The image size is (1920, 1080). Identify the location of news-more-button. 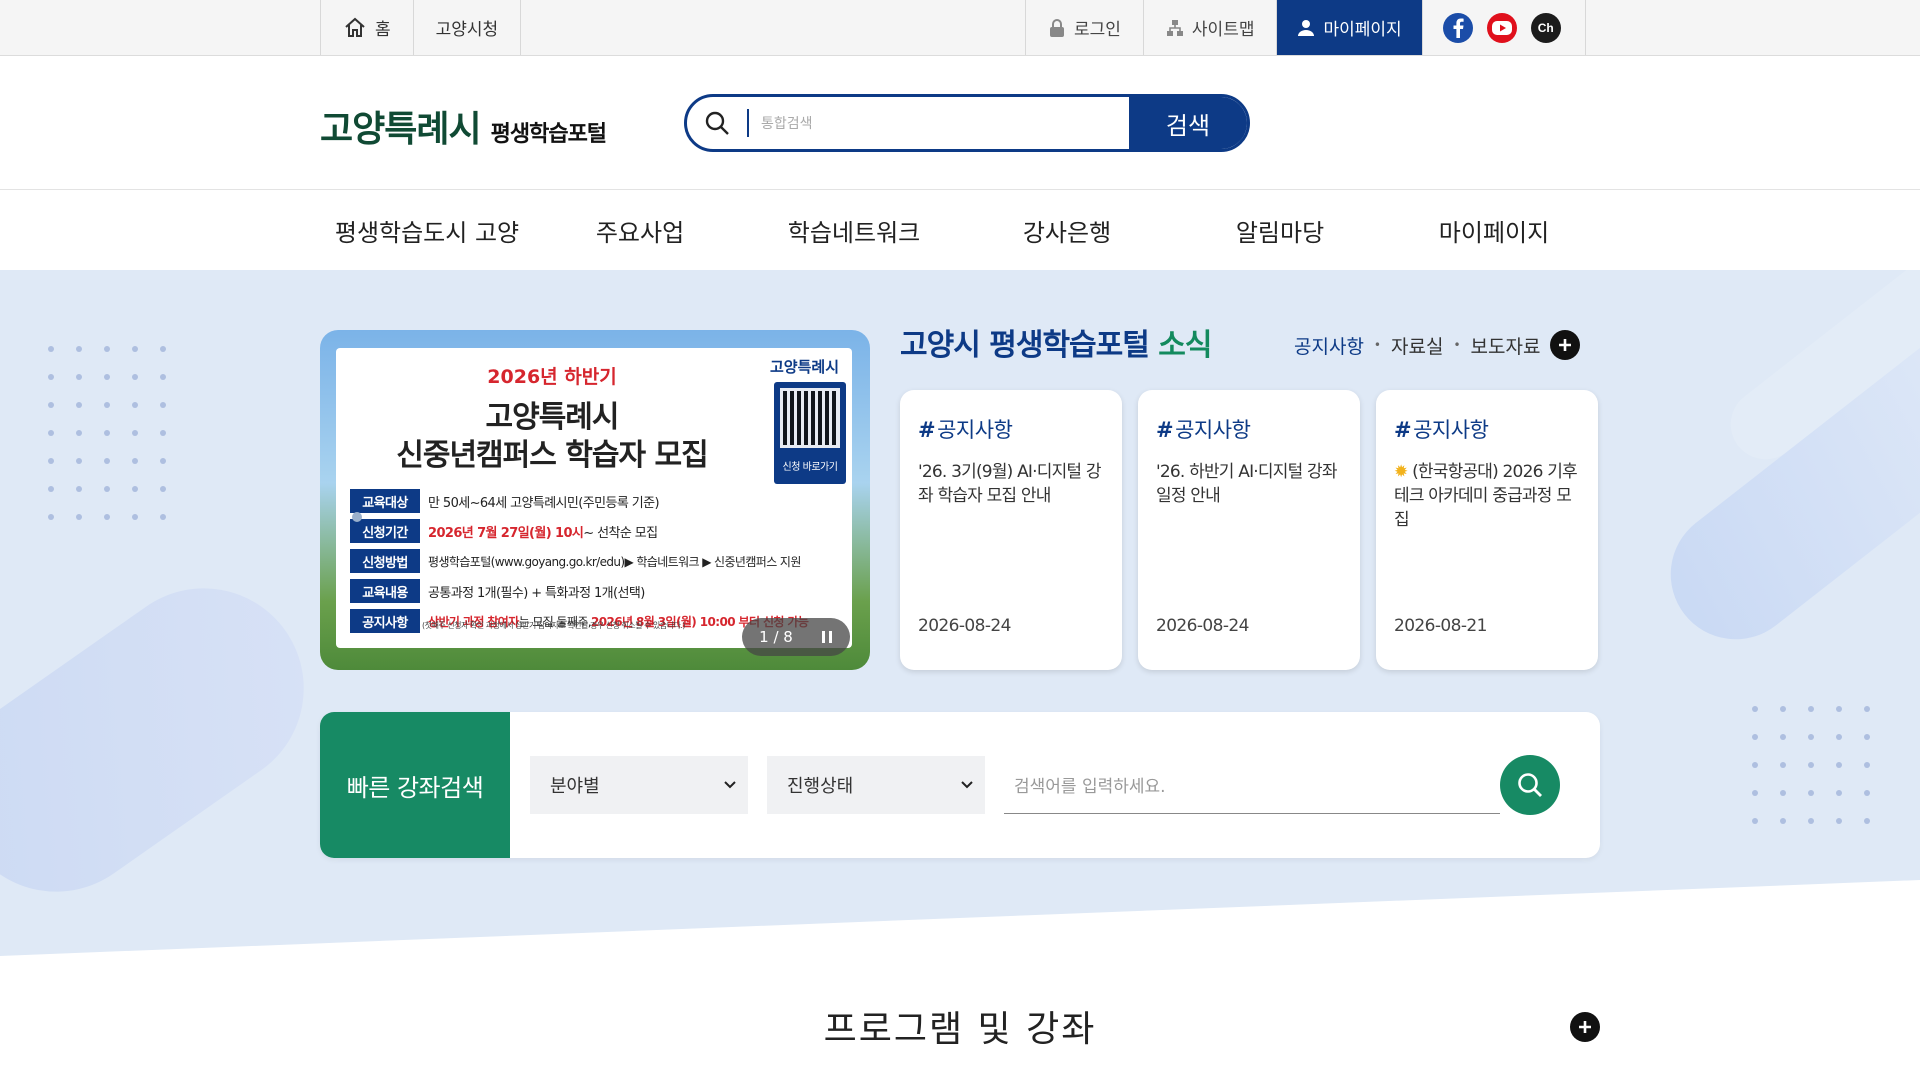
(1565, 345).